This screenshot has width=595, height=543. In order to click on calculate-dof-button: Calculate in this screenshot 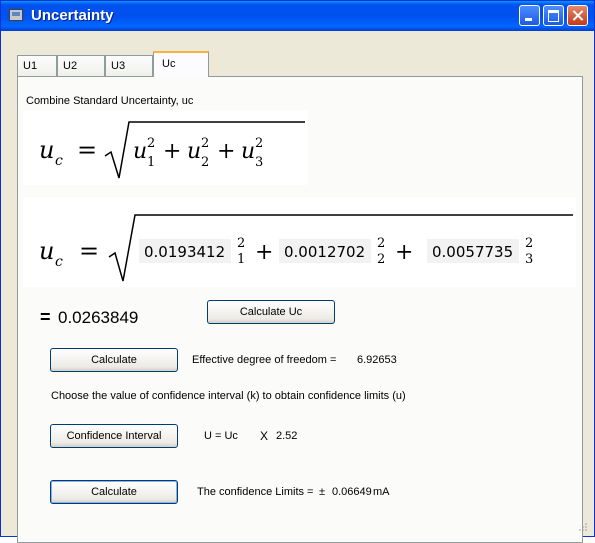, I will do `click(114, 360)`.